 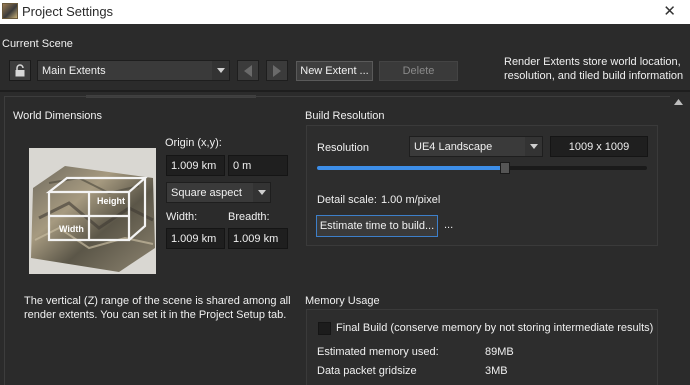 What do you see at coordinates (345, 91) in the screenshot?
I see `divider` at bounding box center [345, 91].